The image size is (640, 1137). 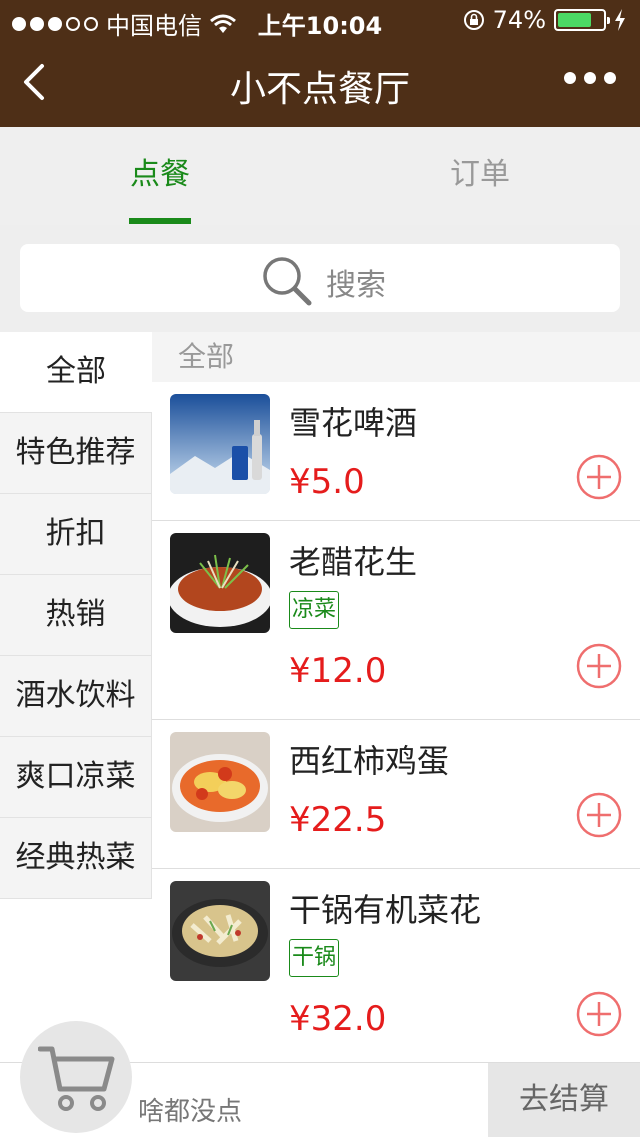 What do you see at coordinates (353, 423) in the screenshot?
I see `item-name: 雪花啤酒` at bounding box center [353, 423].